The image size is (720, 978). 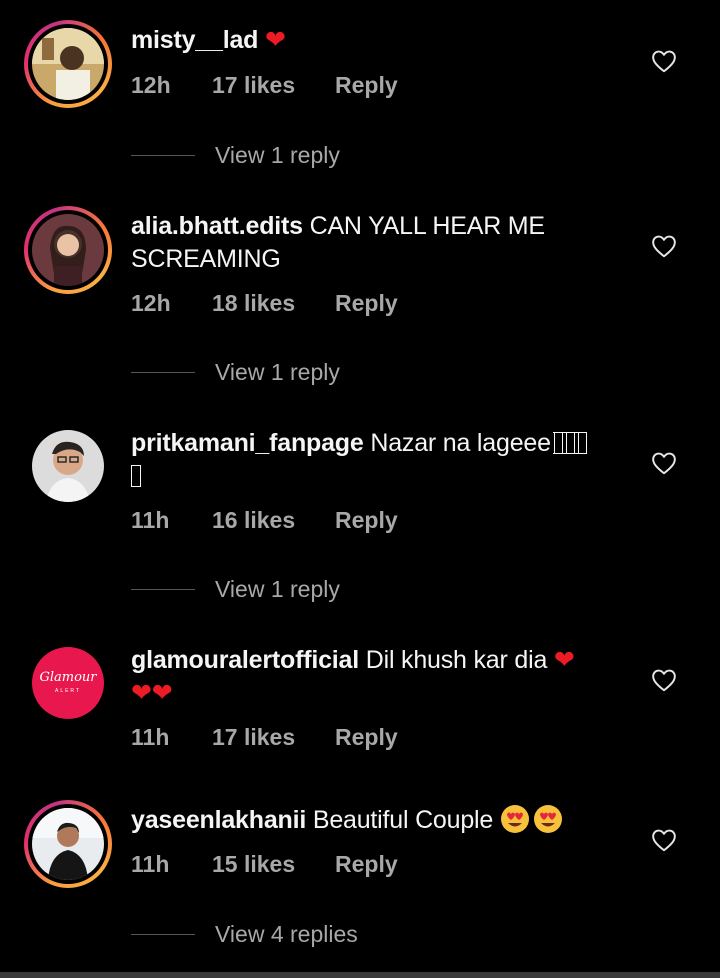 What do you see at coordinates (272, 40) in the screenshot?
I see `comment-body: ❤` at bounding box center [272, 40].